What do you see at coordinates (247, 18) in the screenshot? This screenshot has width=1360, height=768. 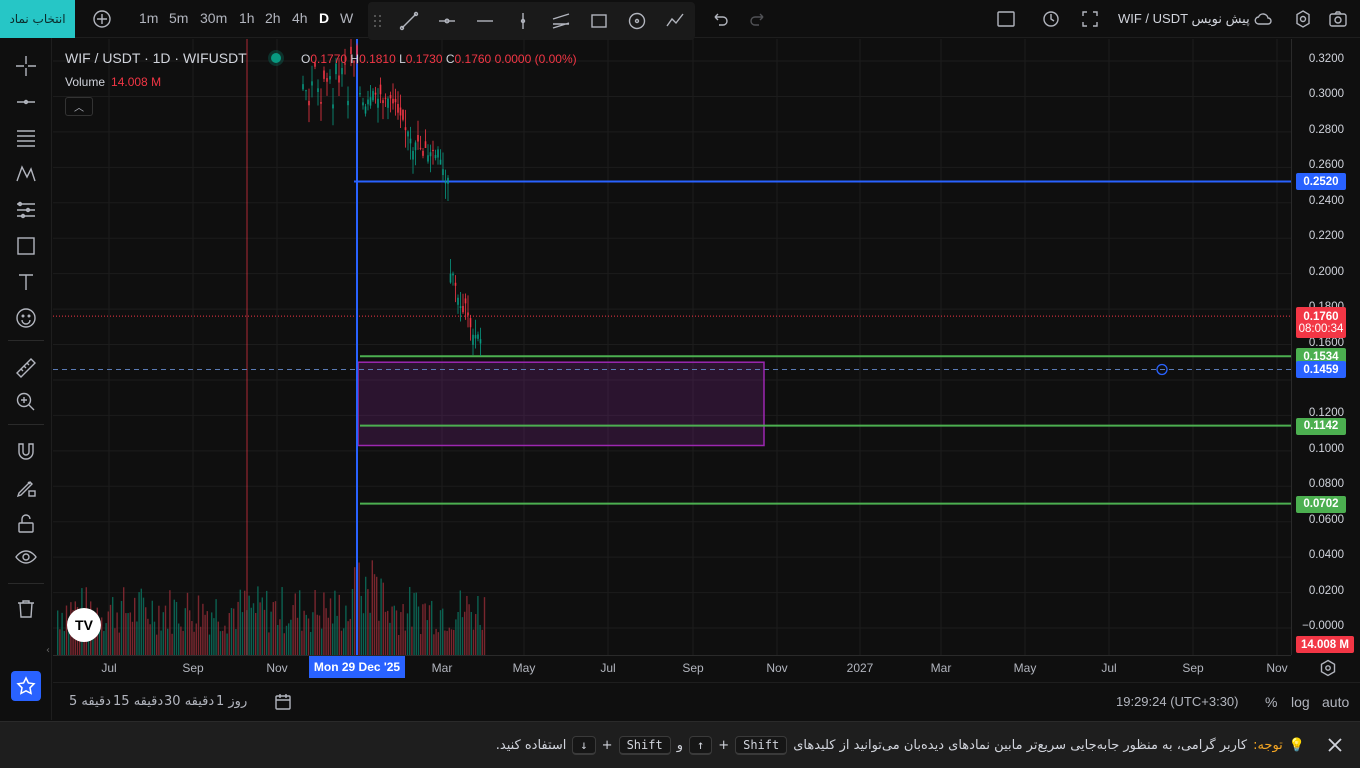 I see `timeframe-1h: 1h` at bounding box center [247, 18].